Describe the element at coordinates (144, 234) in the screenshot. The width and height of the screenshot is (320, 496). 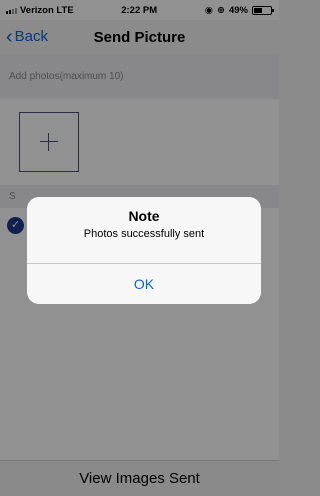
I see `alert-message: Photos successfully sent` at that location.